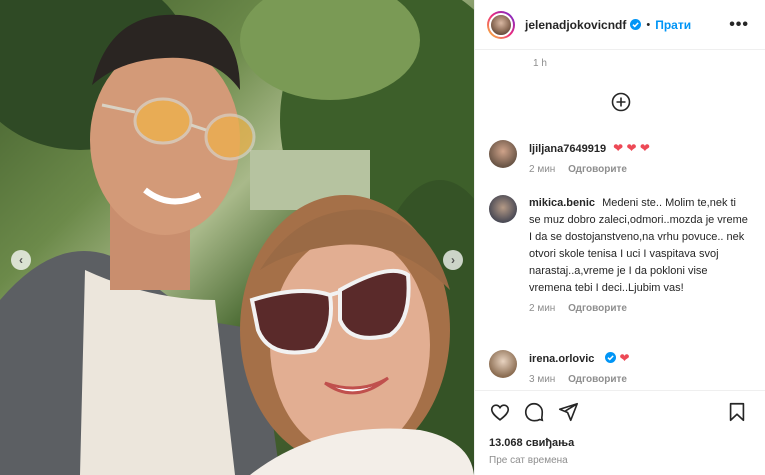 The height and width of the screenshot is (475, 765). I want to click on heart-emoji: ❤, so click(624, 358).